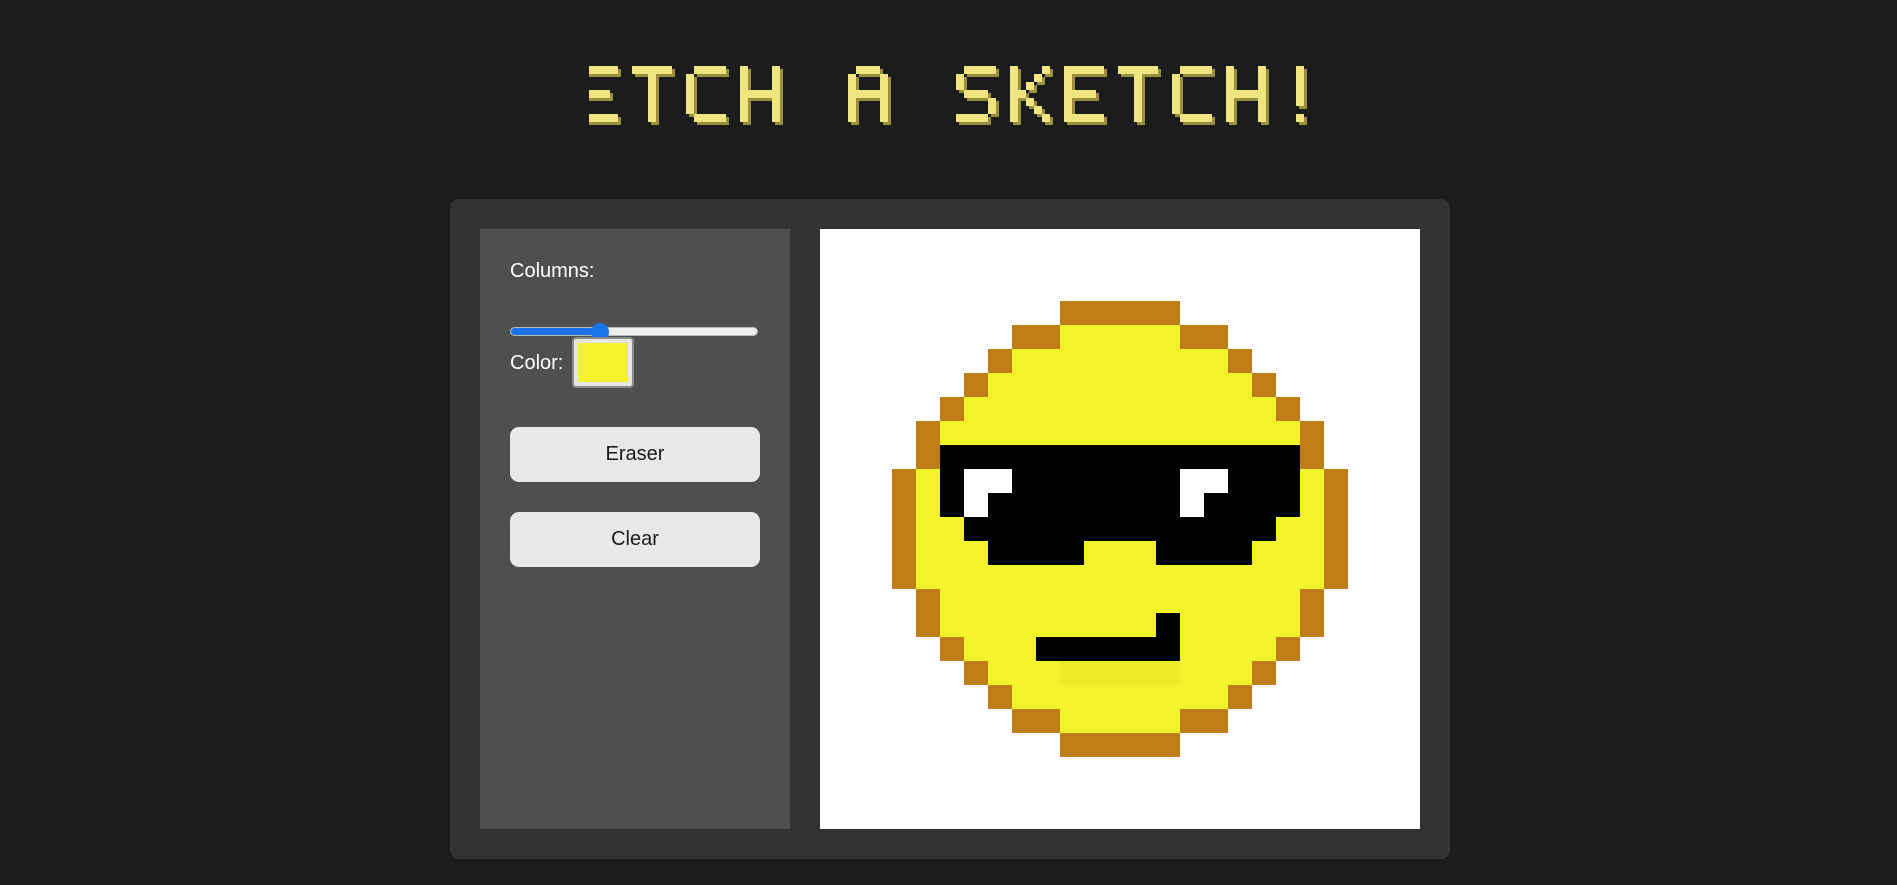 This screenshot has height=885, width=1897. What do you see at coordinates (634, 332) in the screenshot?
I see `columns-slider` at bounding box center [634, 332].